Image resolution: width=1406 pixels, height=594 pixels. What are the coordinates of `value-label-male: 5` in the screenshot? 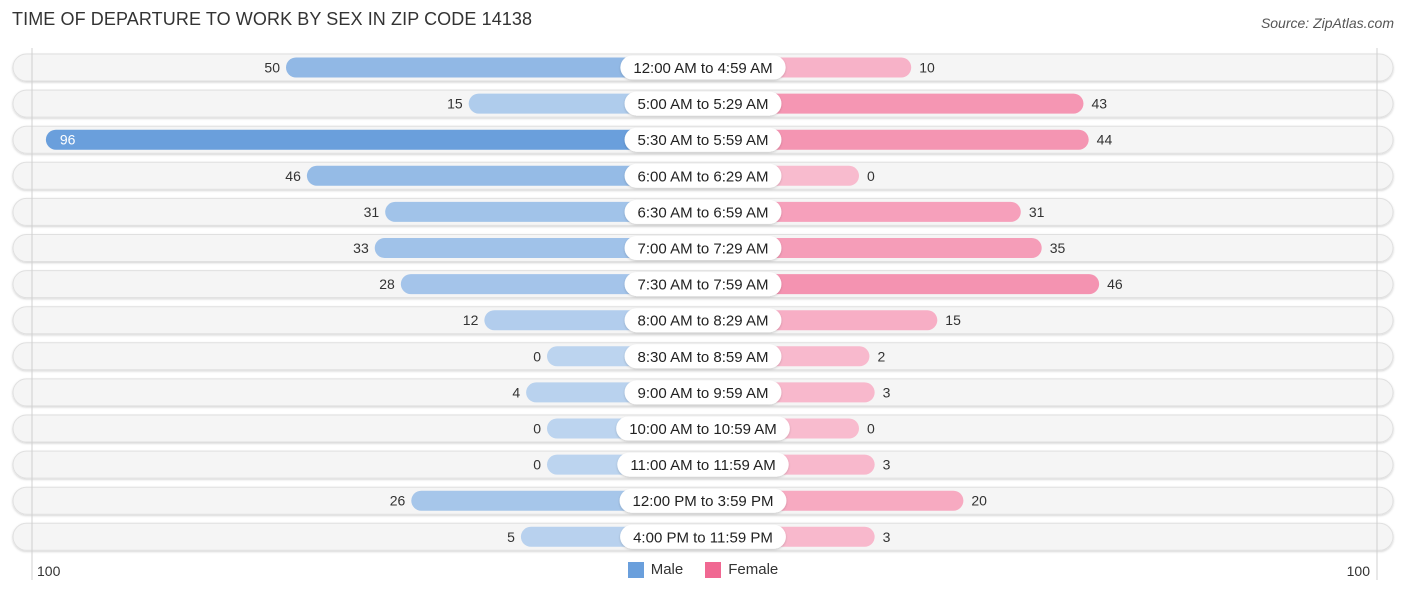 It's located at (511, 537).